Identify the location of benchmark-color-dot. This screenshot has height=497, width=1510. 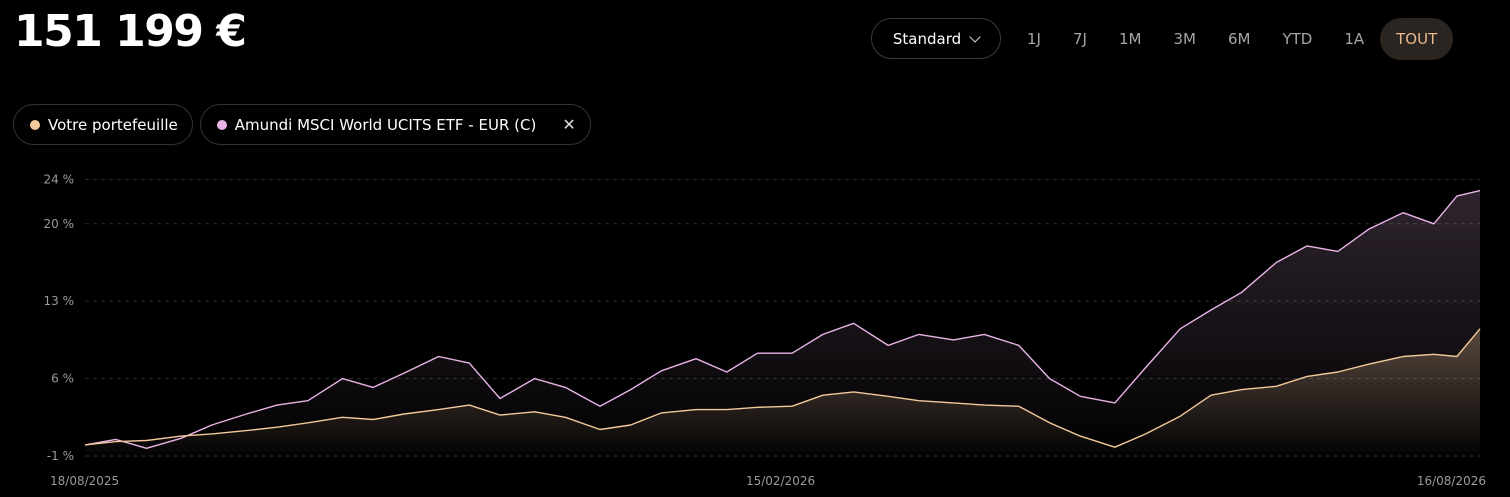
(221, 124).